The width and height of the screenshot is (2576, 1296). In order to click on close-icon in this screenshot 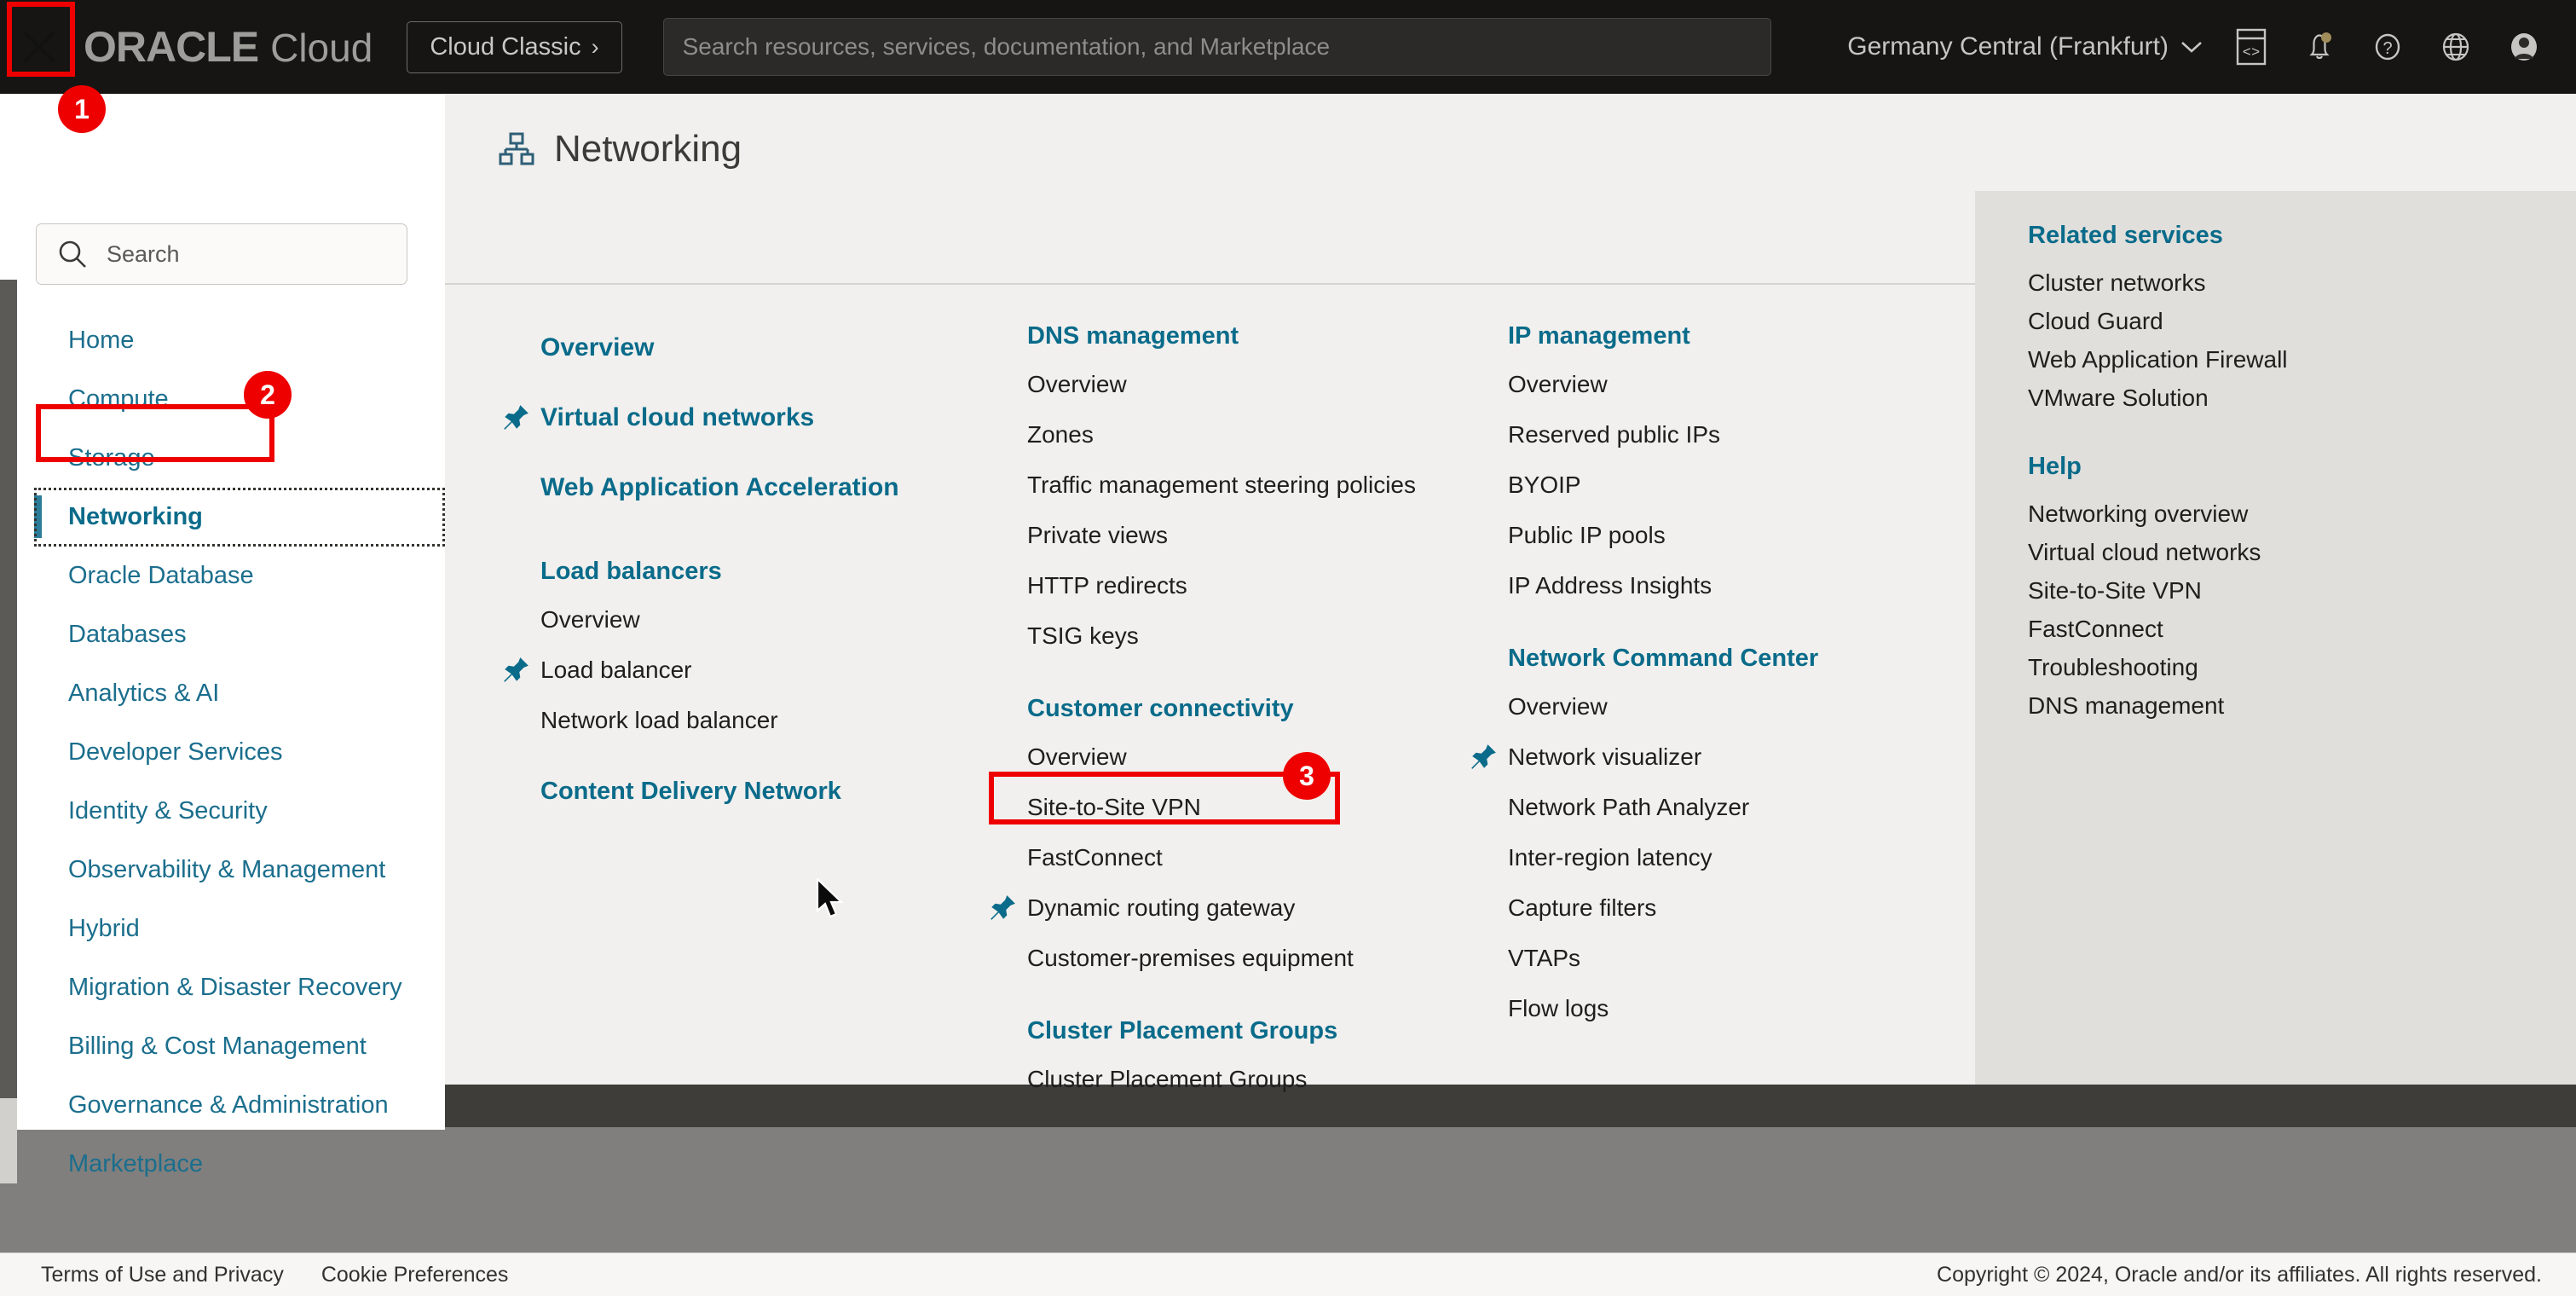, I will do `click(39, 47)`.